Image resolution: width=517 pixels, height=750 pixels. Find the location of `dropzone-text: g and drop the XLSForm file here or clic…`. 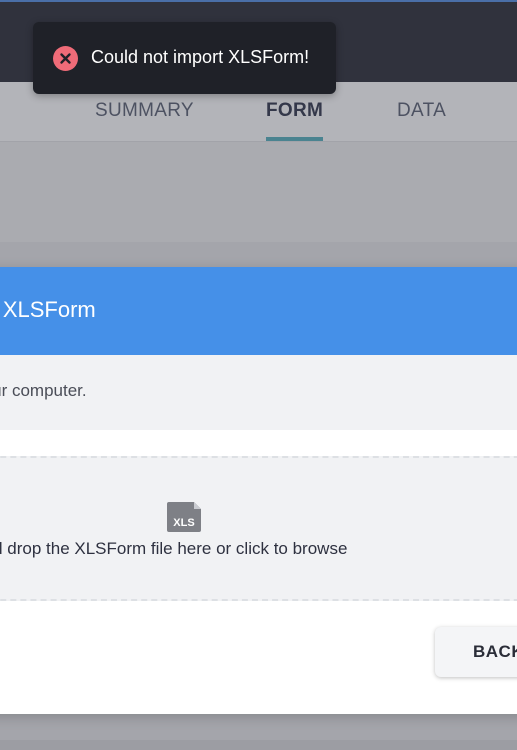

dropzone-text: g and drop the XLSForm file here or clic… is located at coordinates (174, 548).